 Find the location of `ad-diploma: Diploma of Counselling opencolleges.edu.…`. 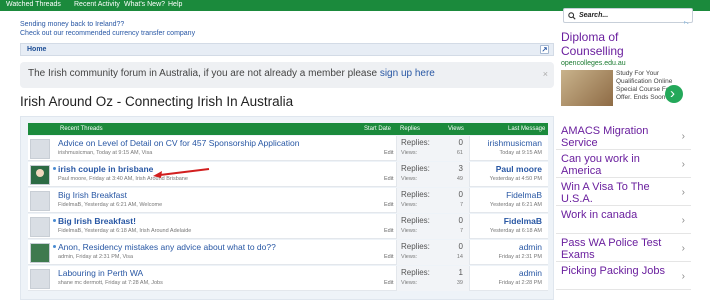

ad-diploma: Diploma of Counselling opencolleges.edu.… is located at coordinates (623, 67).